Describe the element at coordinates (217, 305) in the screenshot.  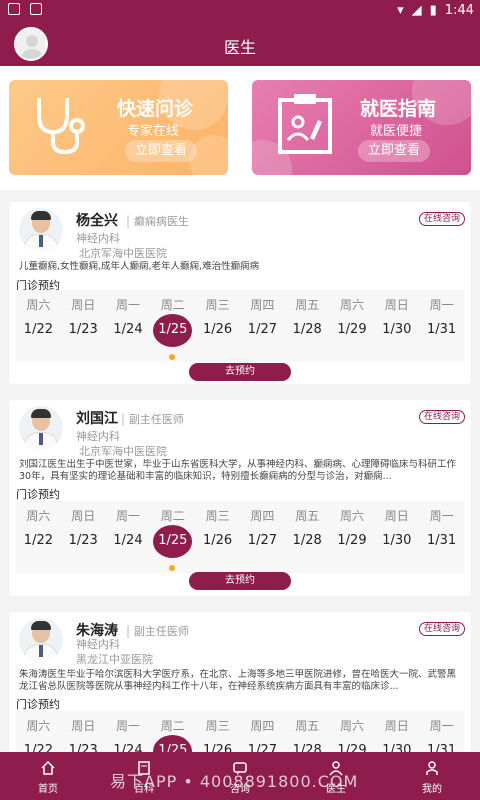
I see `weekday-label: 周三` at that location.